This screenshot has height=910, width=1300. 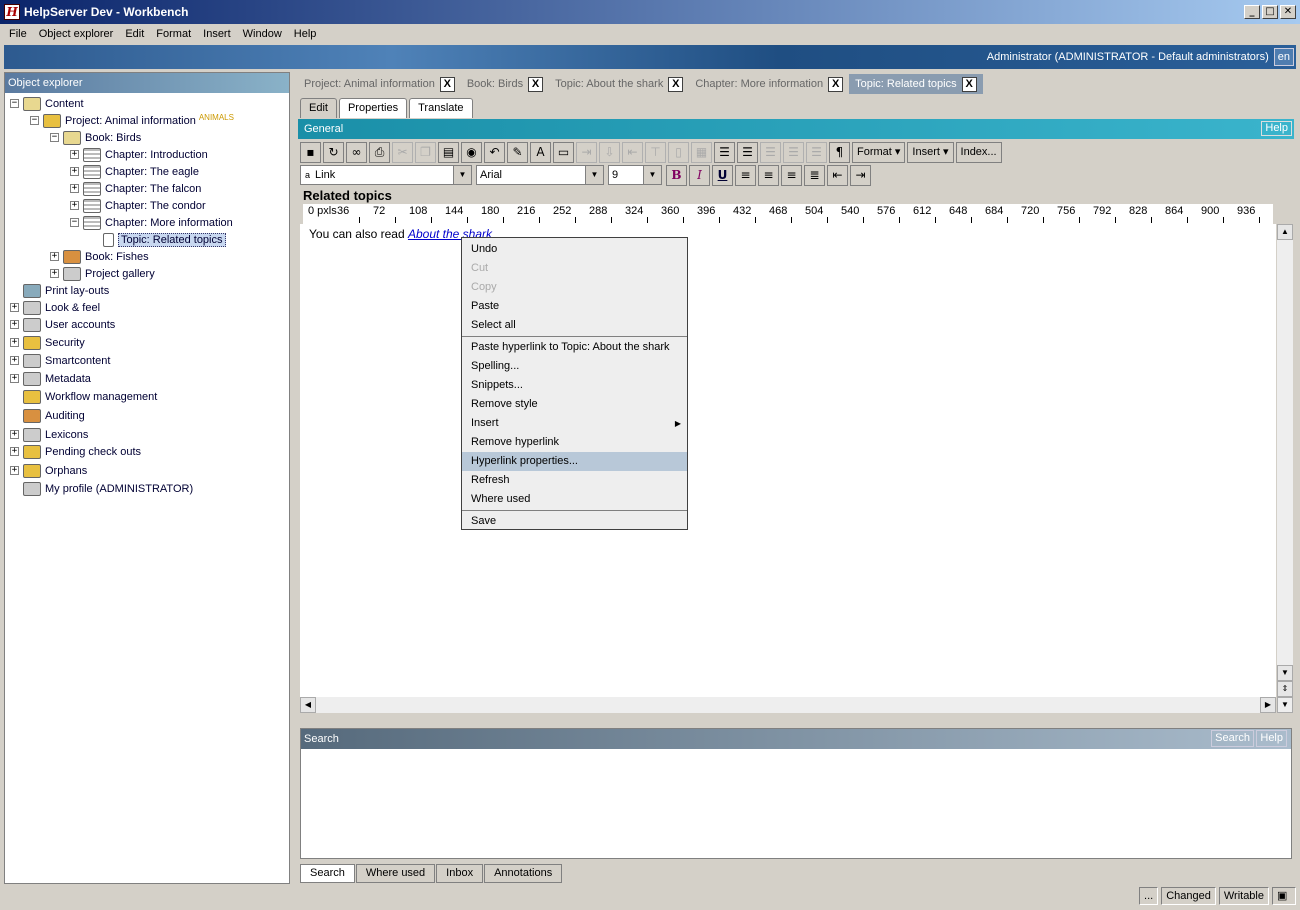 I want to click on tree-item-13: + User accounts, so click(x=62, y=324).